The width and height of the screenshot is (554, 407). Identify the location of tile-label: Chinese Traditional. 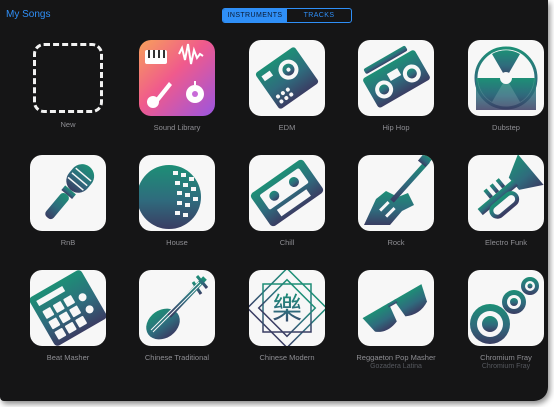
(177, 357).